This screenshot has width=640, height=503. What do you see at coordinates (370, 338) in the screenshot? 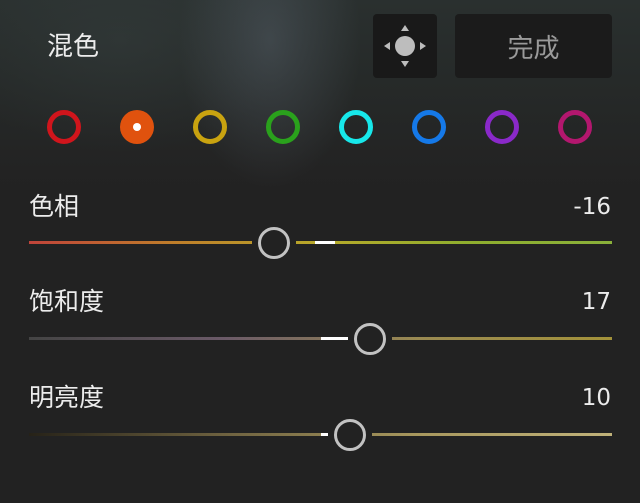
I see `saturation-slider-thumb` at bounding box center [370, 338].